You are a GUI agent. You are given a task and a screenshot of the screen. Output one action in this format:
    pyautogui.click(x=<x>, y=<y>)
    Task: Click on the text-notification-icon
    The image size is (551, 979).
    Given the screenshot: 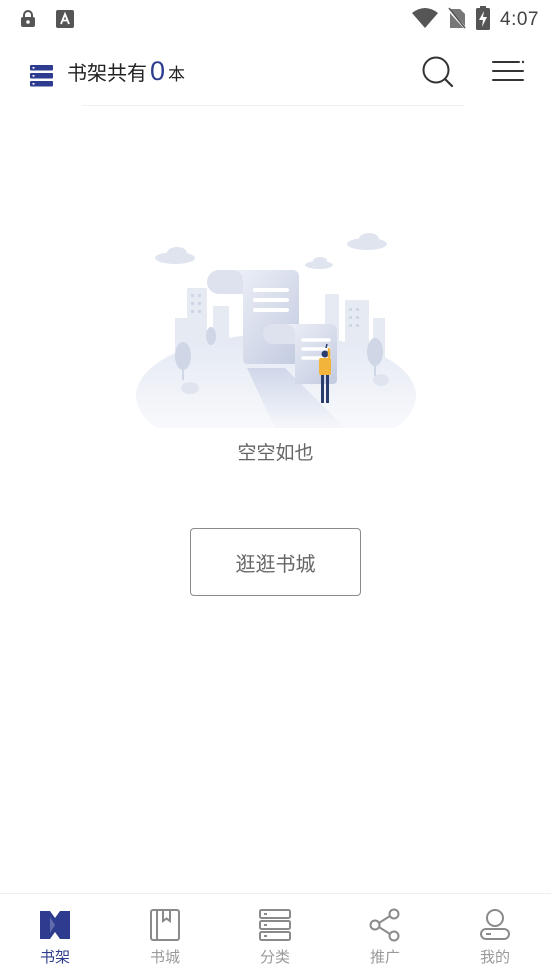 What is the action you would take?
    pyautogui.click(x=65, y=21)
    